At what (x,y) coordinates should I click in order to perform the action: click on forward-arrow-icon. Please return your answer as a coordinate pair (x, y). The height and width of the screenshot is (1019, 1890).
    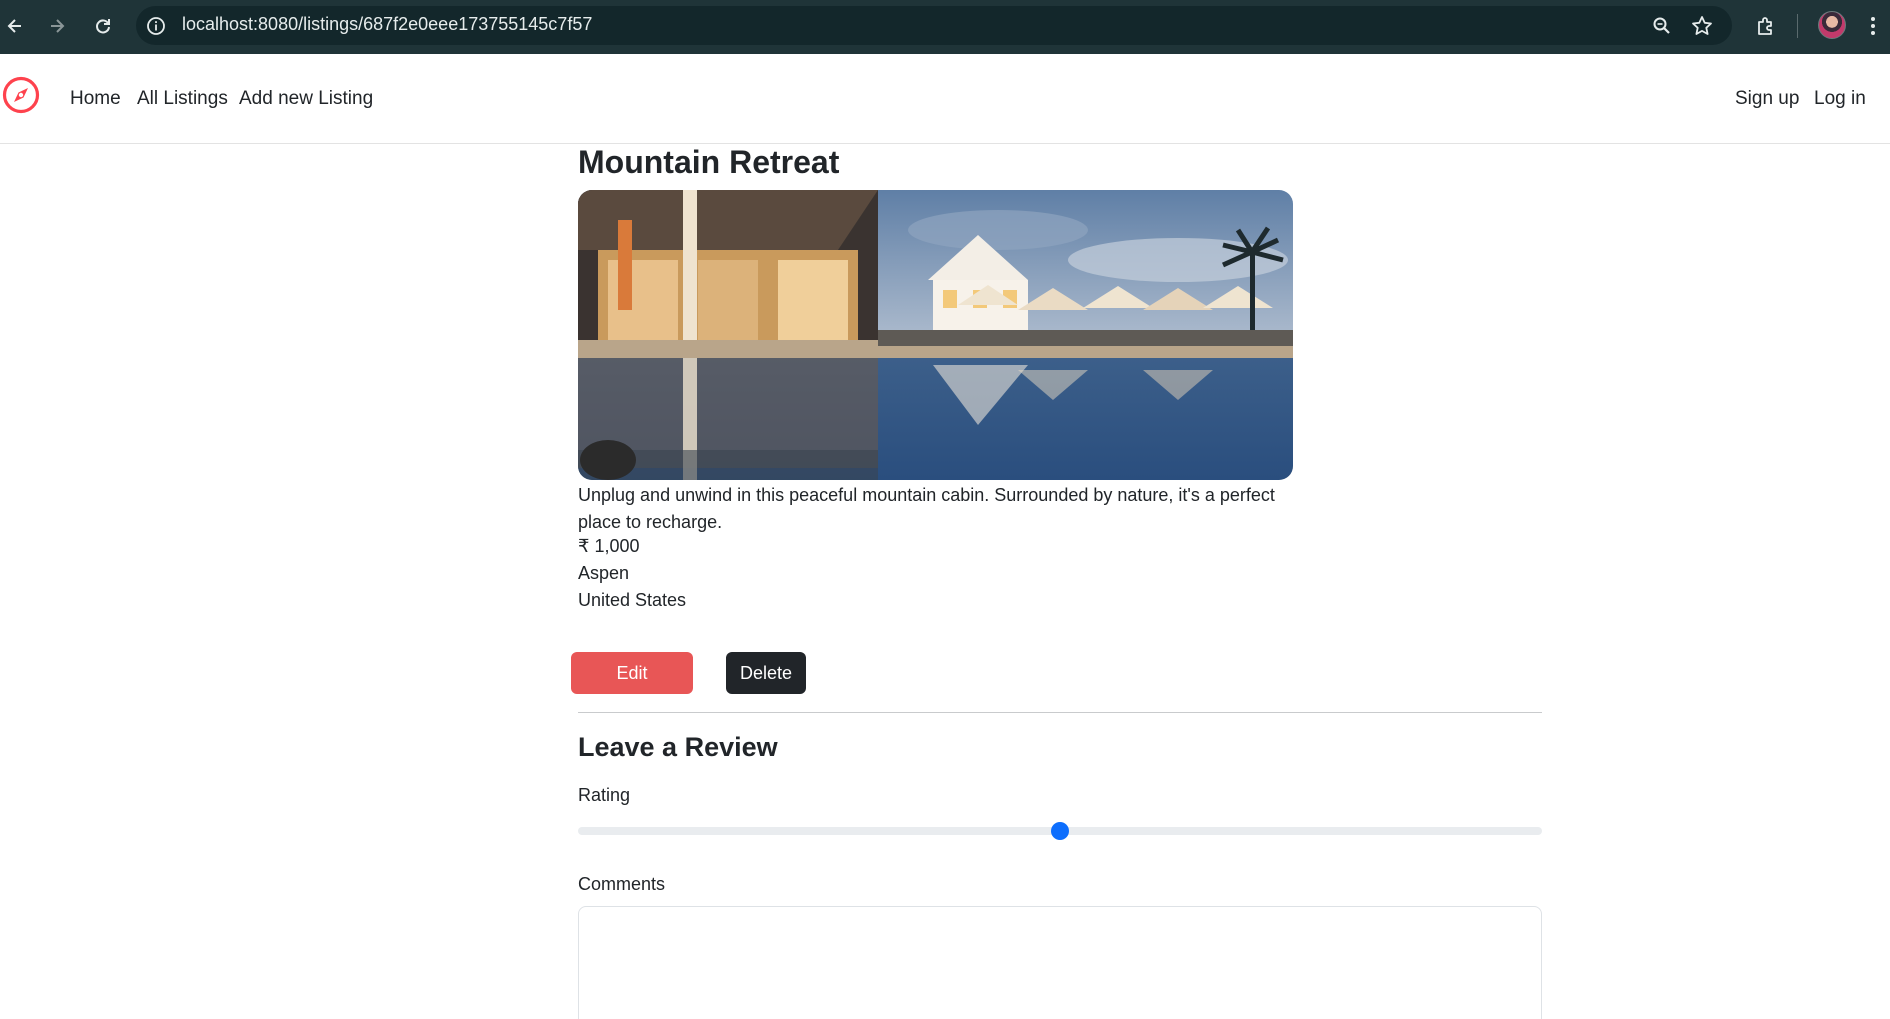
    Looking at the image, I should click on (57, 26).